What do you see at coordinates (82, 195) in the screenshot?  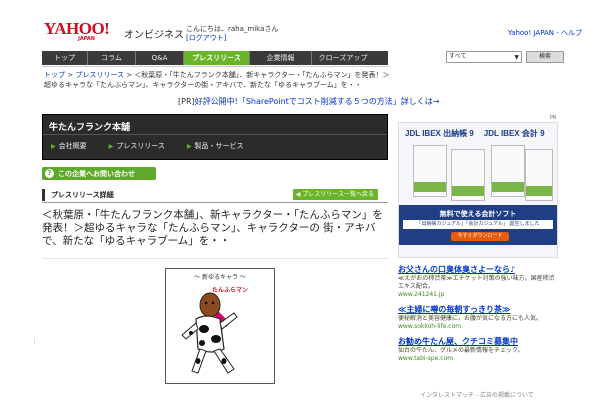 I see `section-title: プレスリリース詳細` at bounding box center [82, 195].